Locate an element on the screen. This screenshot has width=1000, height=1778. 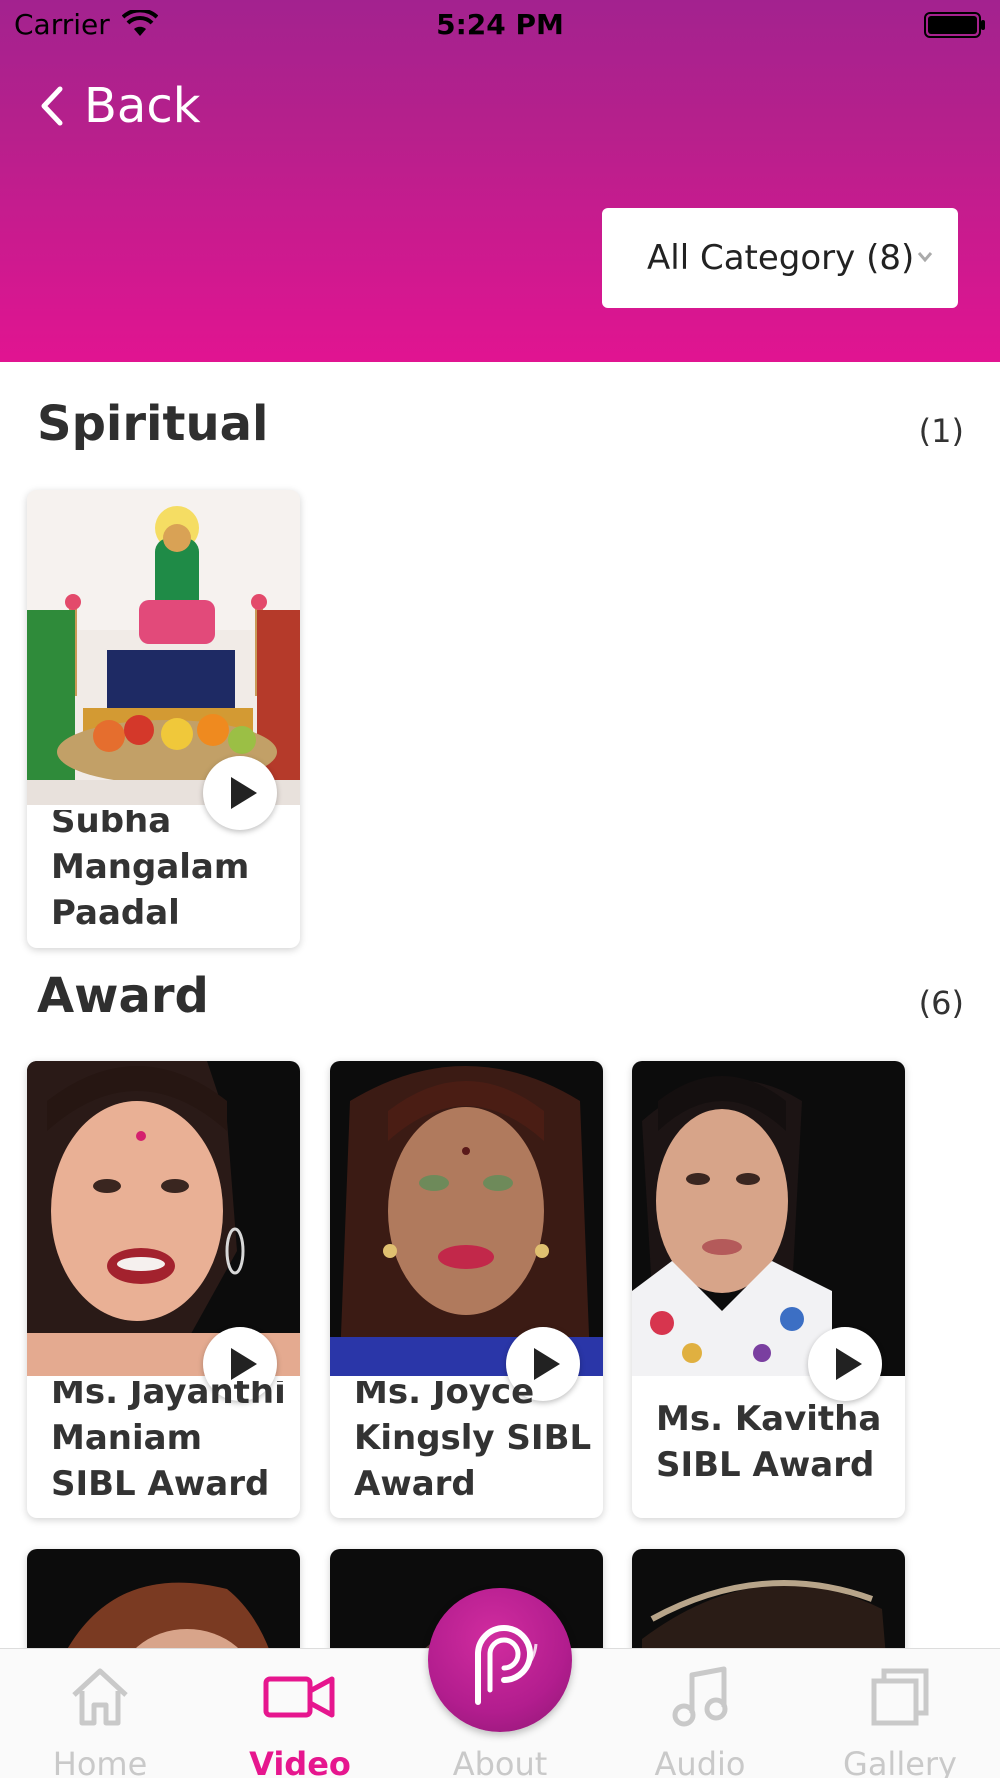
video-title-wrap: Ms. Jayanthi Maniam SIBL Award is located at coordinates (170, 1440).